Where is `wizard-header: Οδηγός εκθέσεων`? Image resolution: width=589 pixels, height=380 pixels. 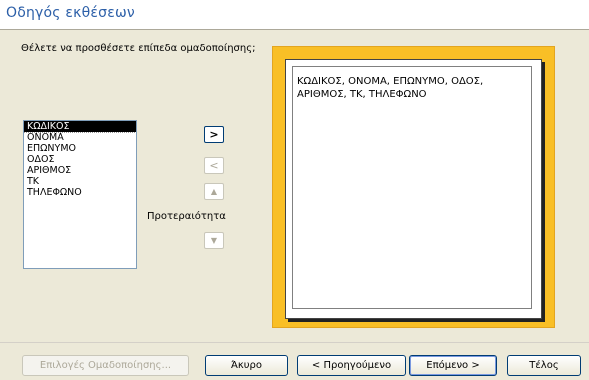 wizard-header: Οδηγός εκθέσεων is located at coordinates (294, 15).